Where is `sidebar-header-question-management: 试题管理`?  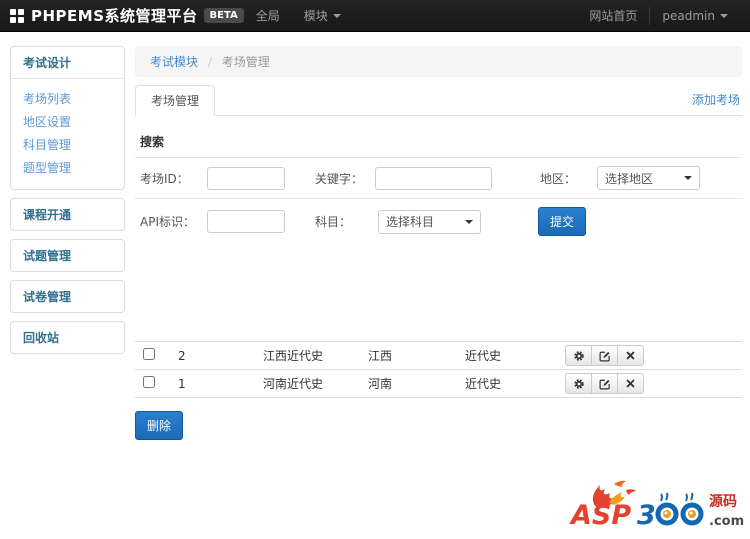
sidebar-header-question-management: 试题管理 is located at coordinates (67, 255).